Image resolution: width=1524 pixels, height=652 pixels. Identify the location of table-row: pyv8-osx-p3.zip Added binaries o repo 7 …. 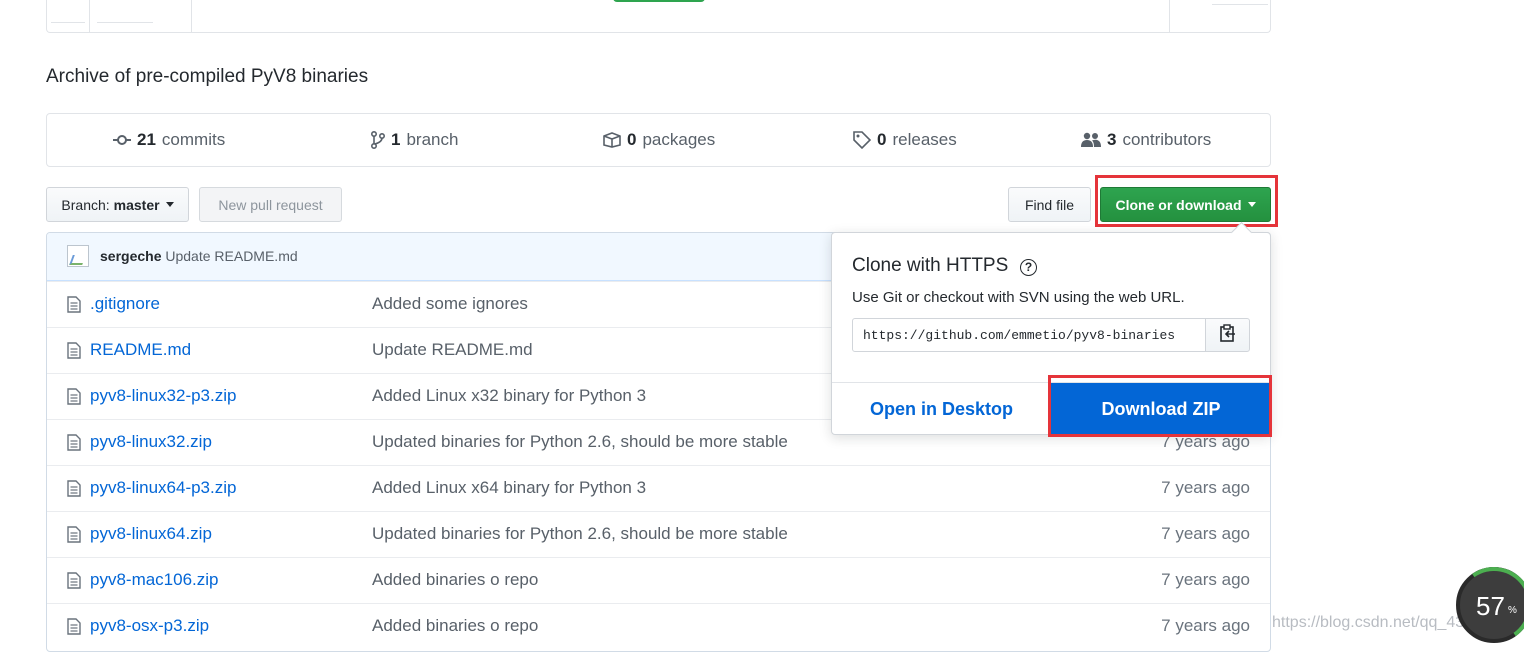
(658, 626).